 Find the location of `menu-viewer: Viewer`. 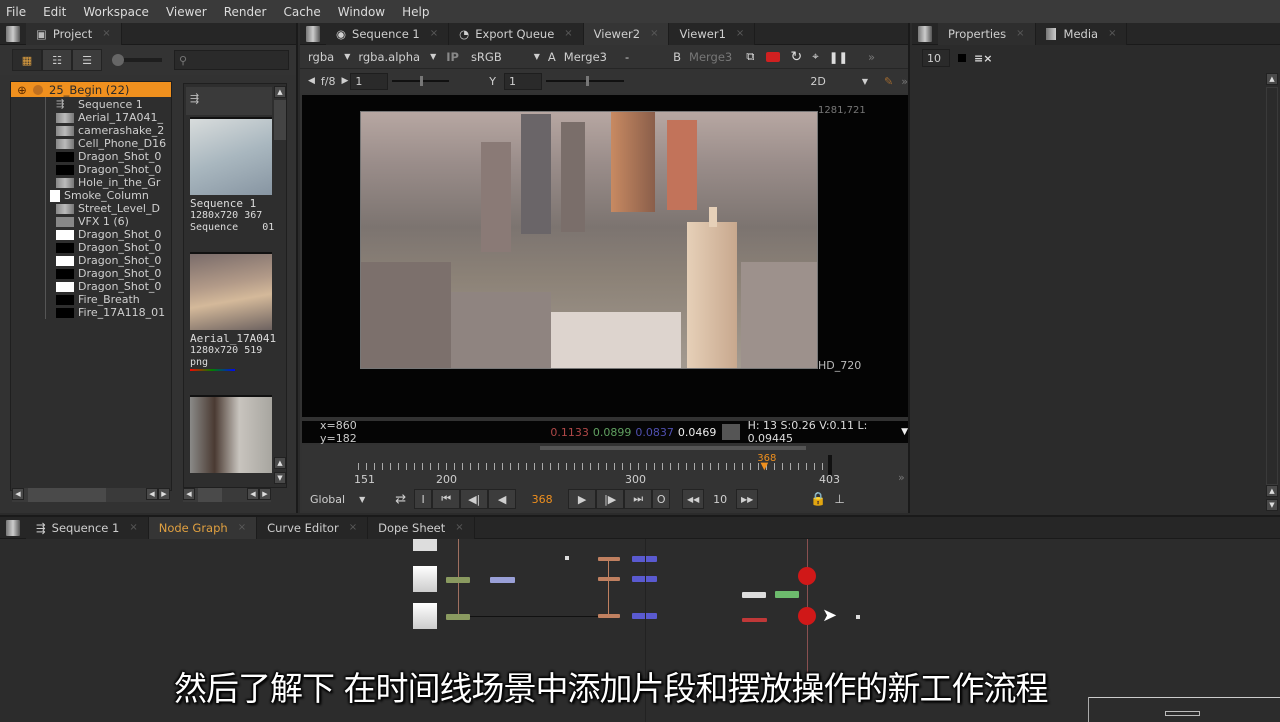

menu-viewer: Viewer is located at coordinates (186, 12).